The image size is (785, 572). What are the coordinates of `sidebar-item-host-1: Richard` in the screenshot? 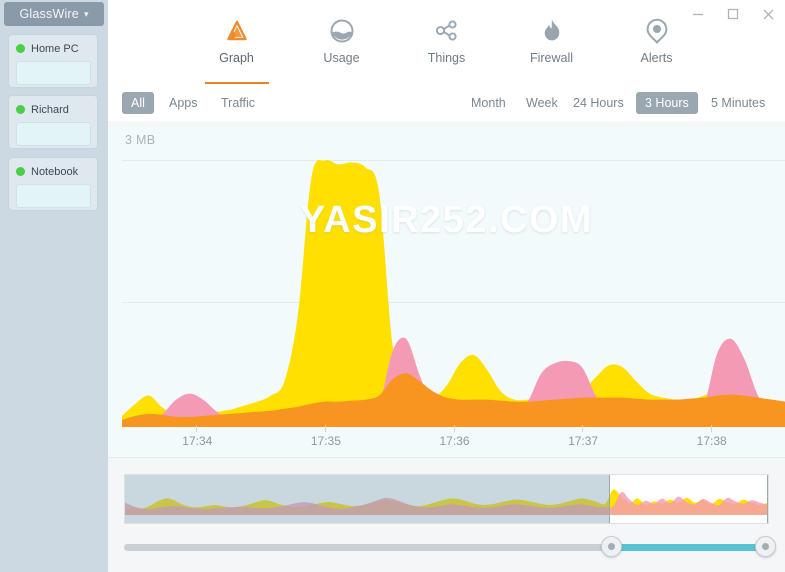 It's located at (53, 122).